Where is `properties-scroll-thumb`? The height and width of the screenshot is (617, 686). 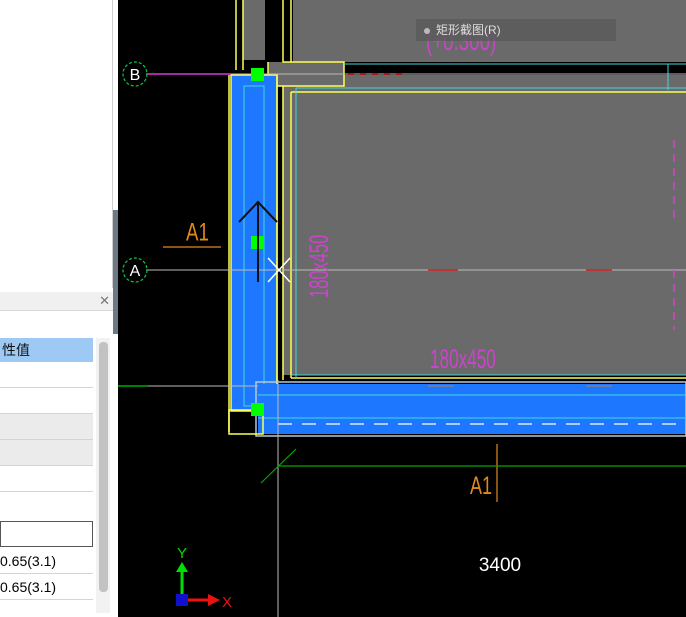
properties-scroll-thumb is located at coordinates (103, 467).